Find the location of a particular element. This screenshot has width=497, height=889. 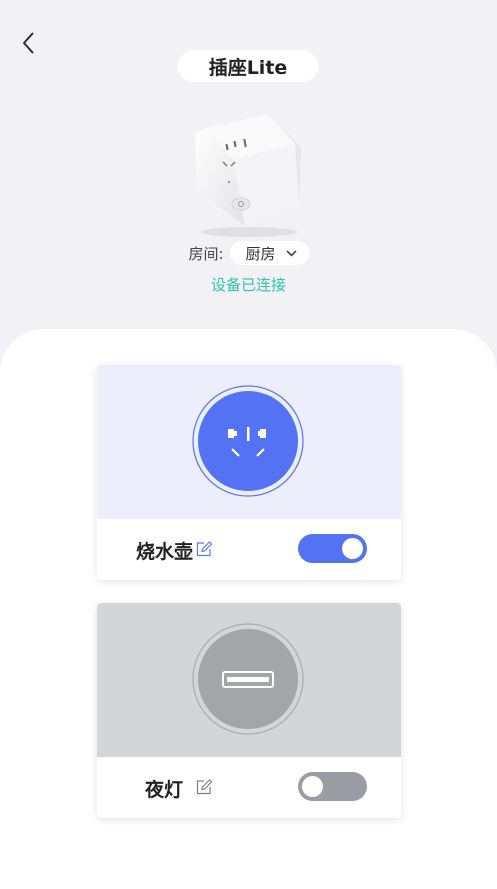

socket-name: 烧水壶 is located at coordinates (165, 552).